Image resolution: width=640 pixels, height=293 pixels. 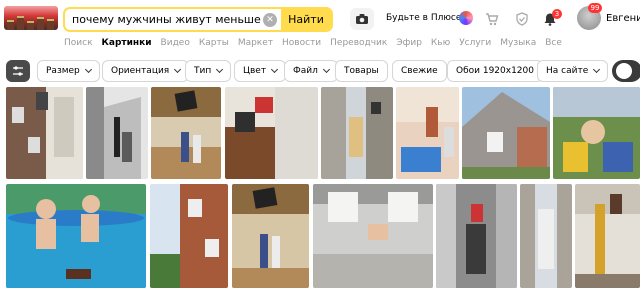 I want to click on notifications-badge: 3, so click(x=557, y=14).